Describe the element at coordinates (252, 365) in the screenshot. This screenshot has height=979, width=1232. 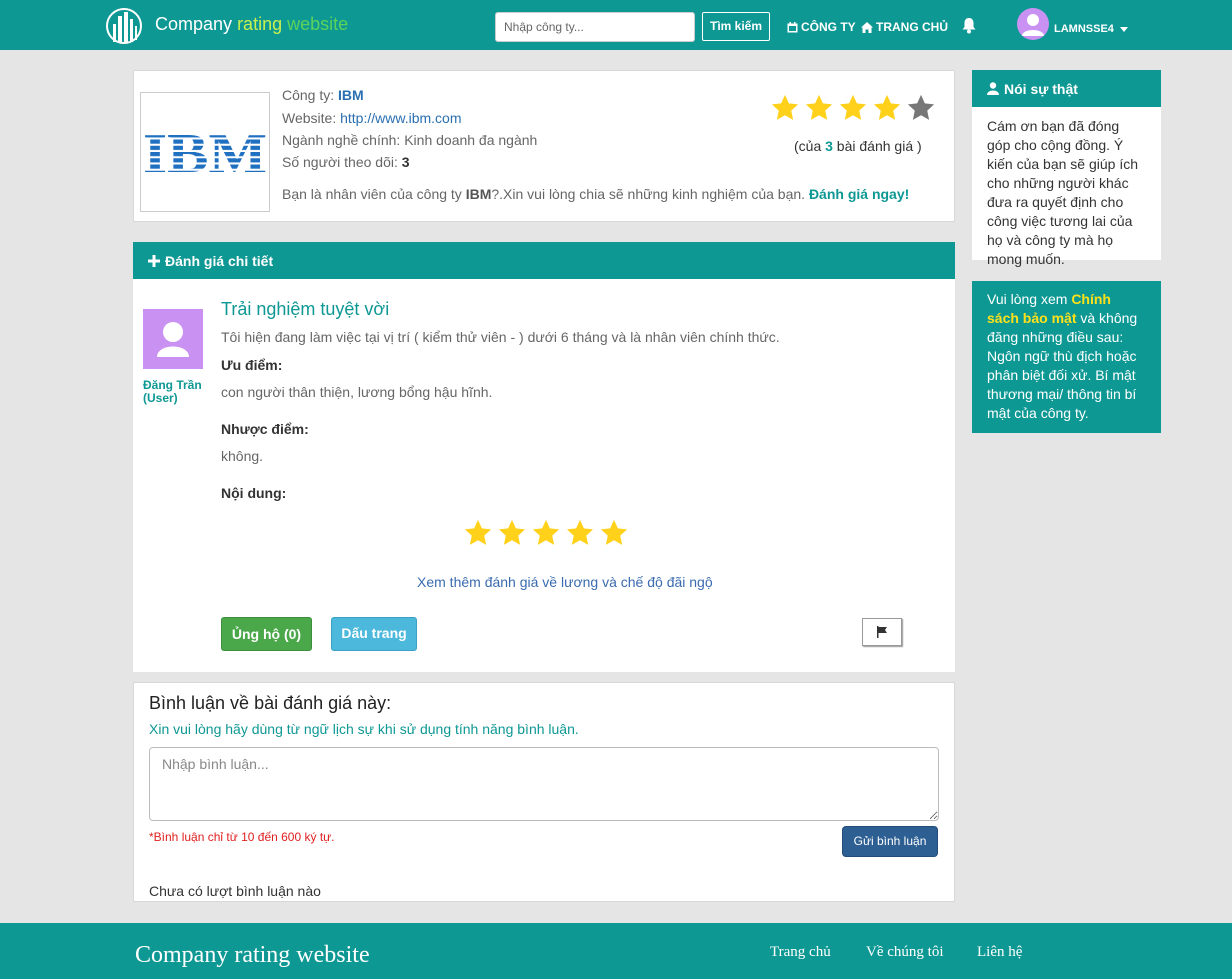
I see `pros-label: Ưu điểm:` at that location.